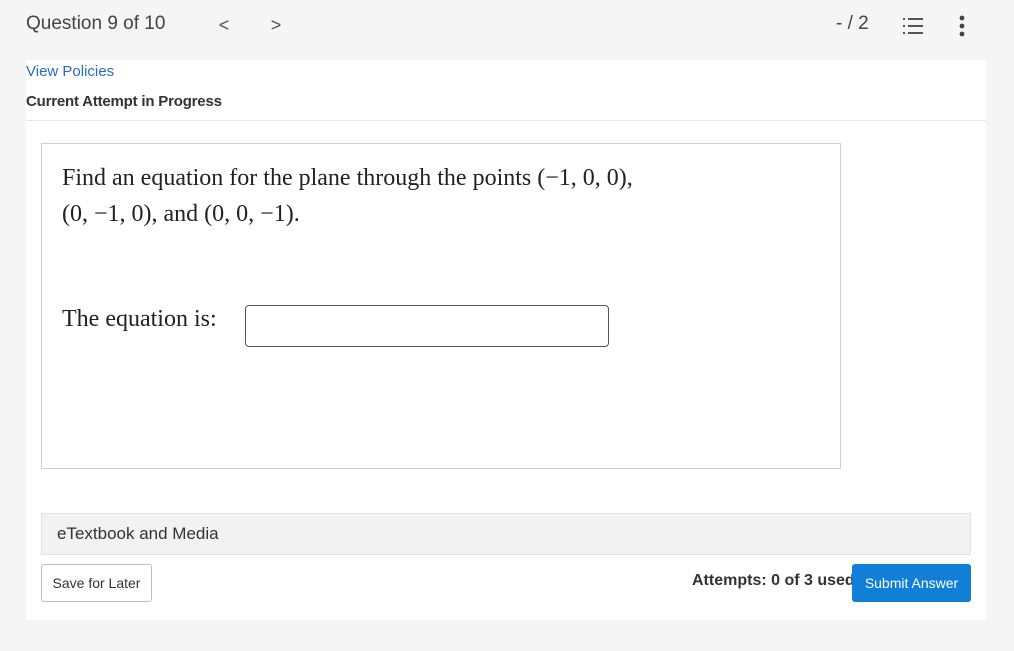  What do you see at coordinates (507, 25) in the screenshot?
I see `top-bar: Question 9 of 10 < > - / 2` at bounding box center [507, 25].